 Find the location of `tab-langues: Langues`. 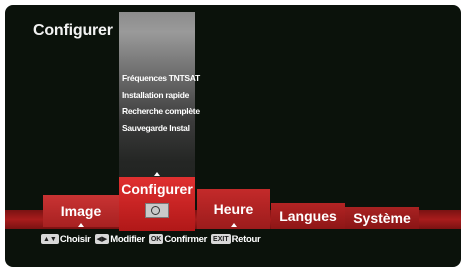

tab-langues: Langues is located at coordinates (308, 216).